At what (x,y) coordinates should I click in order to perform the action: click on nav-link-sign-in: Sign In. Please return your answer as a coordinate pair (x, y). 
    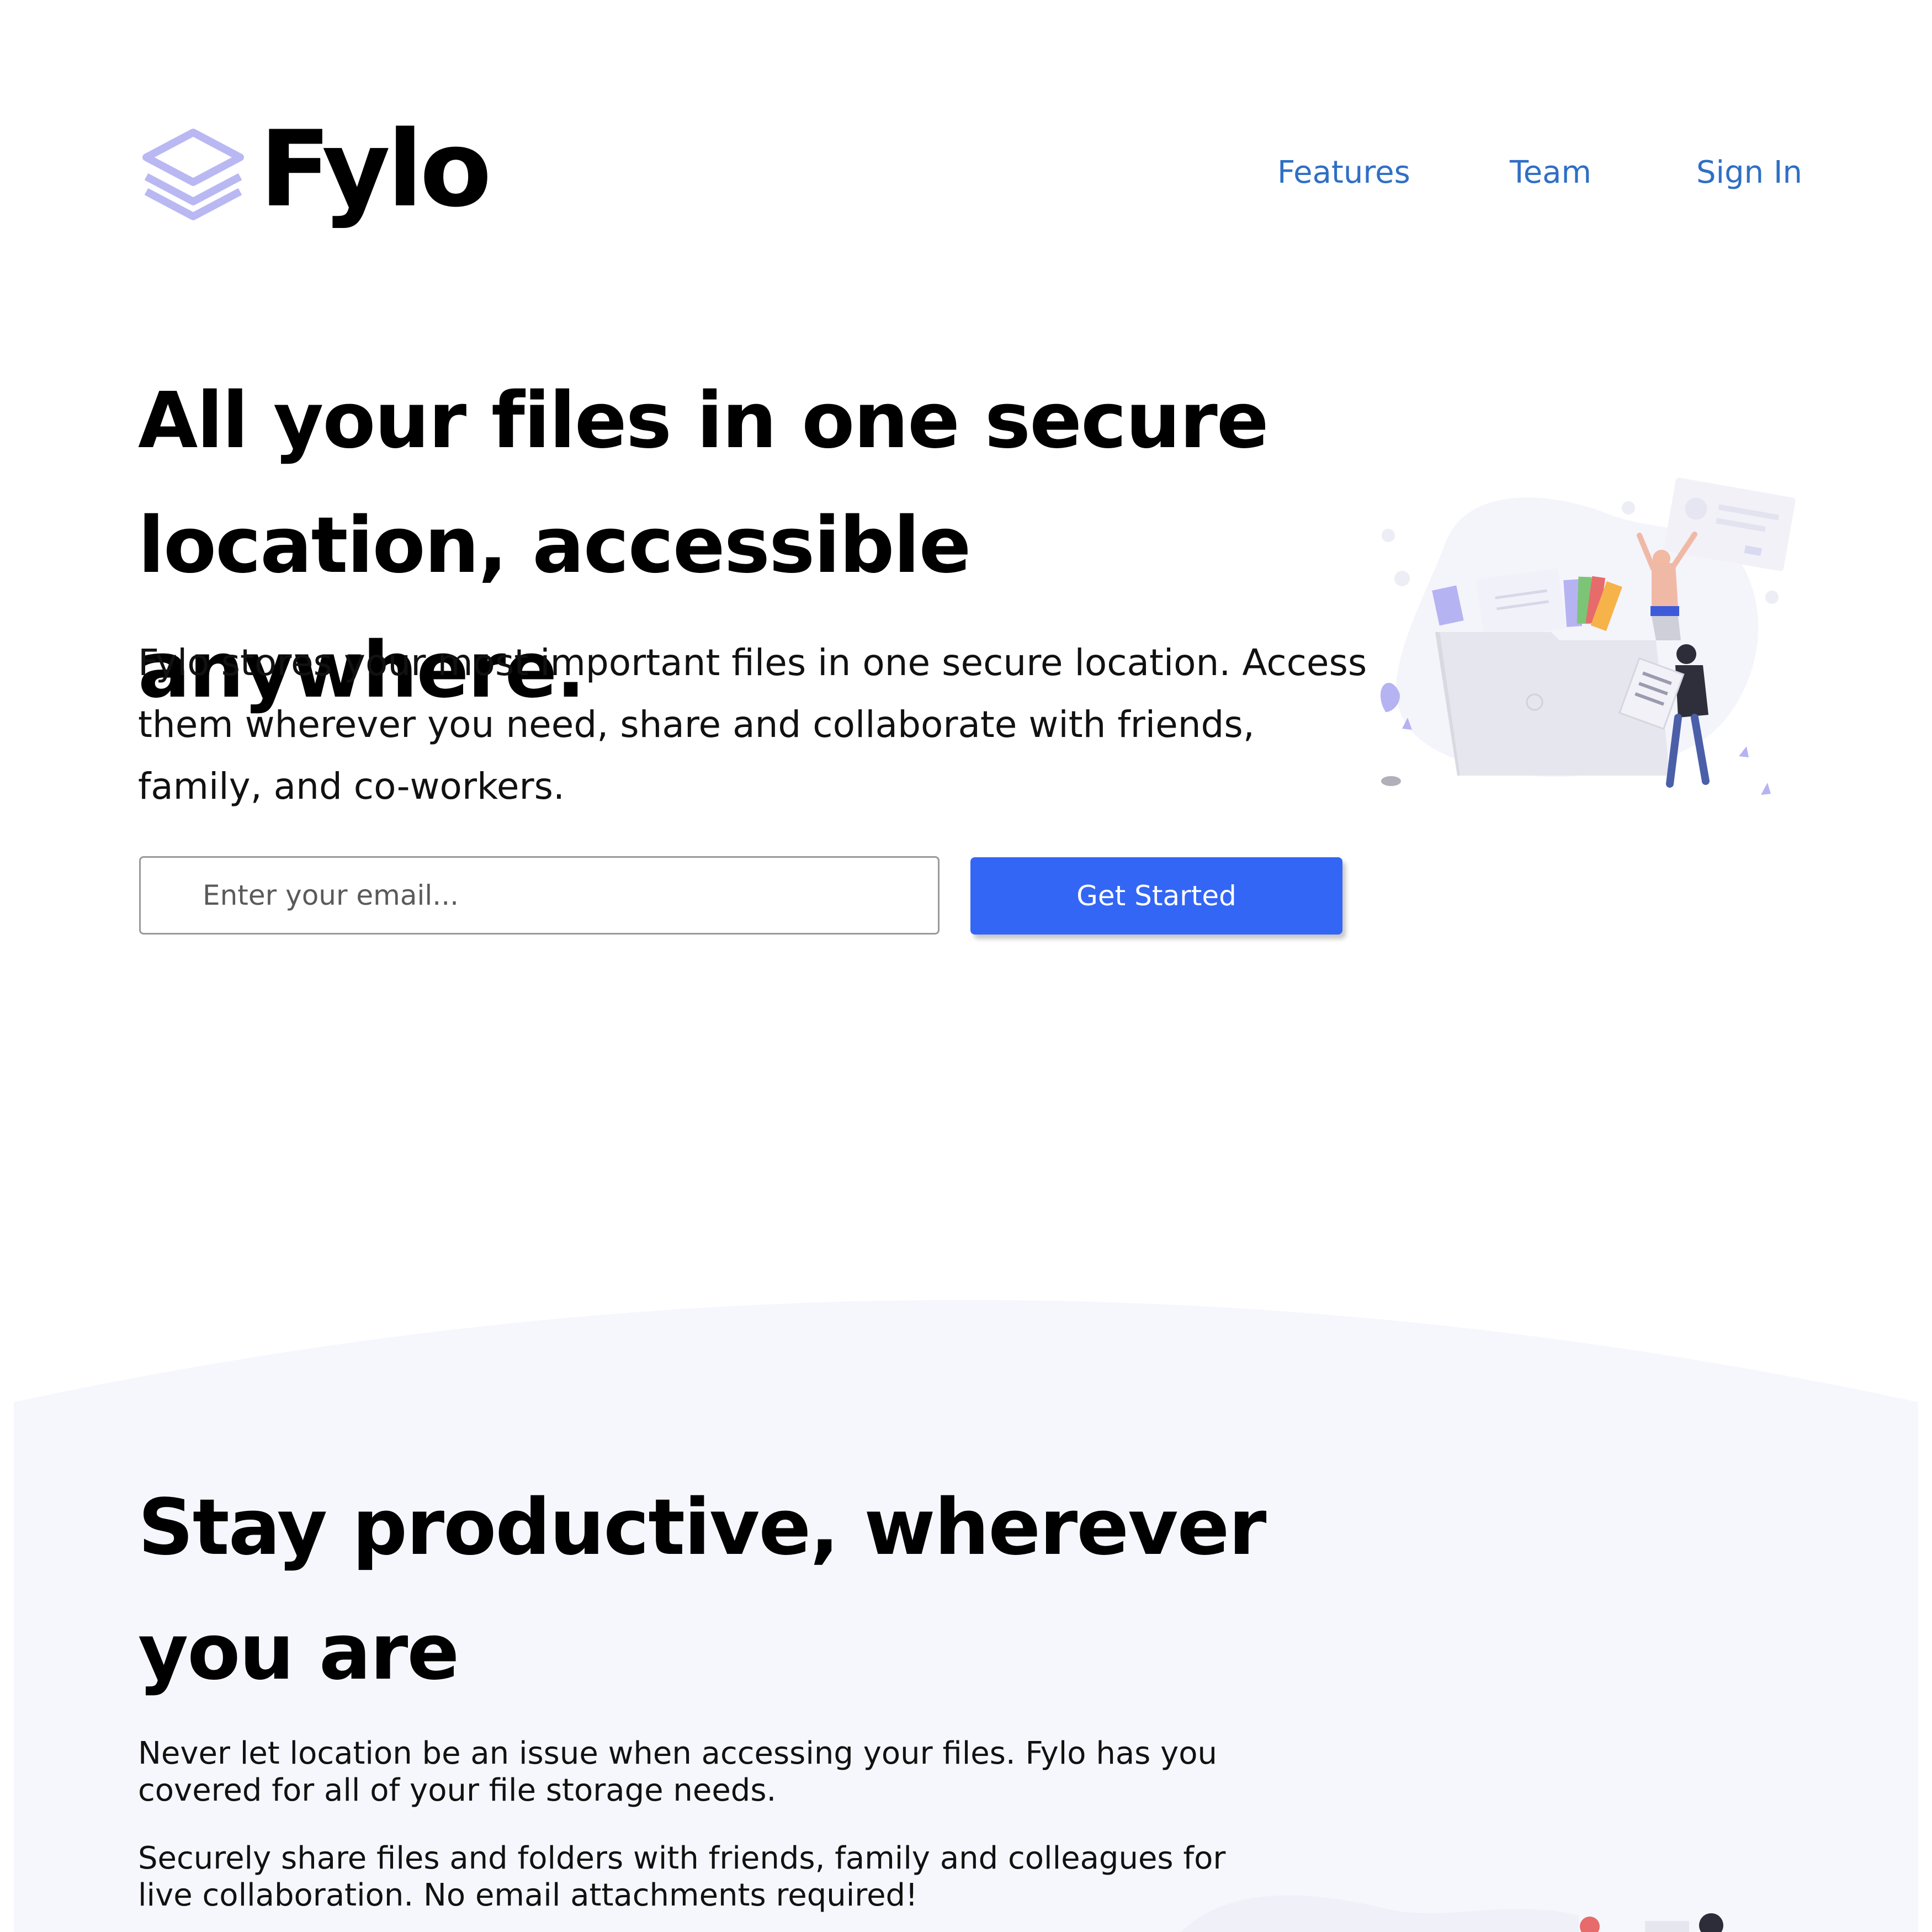
    Looking at the image, I should click on (1749, 173).